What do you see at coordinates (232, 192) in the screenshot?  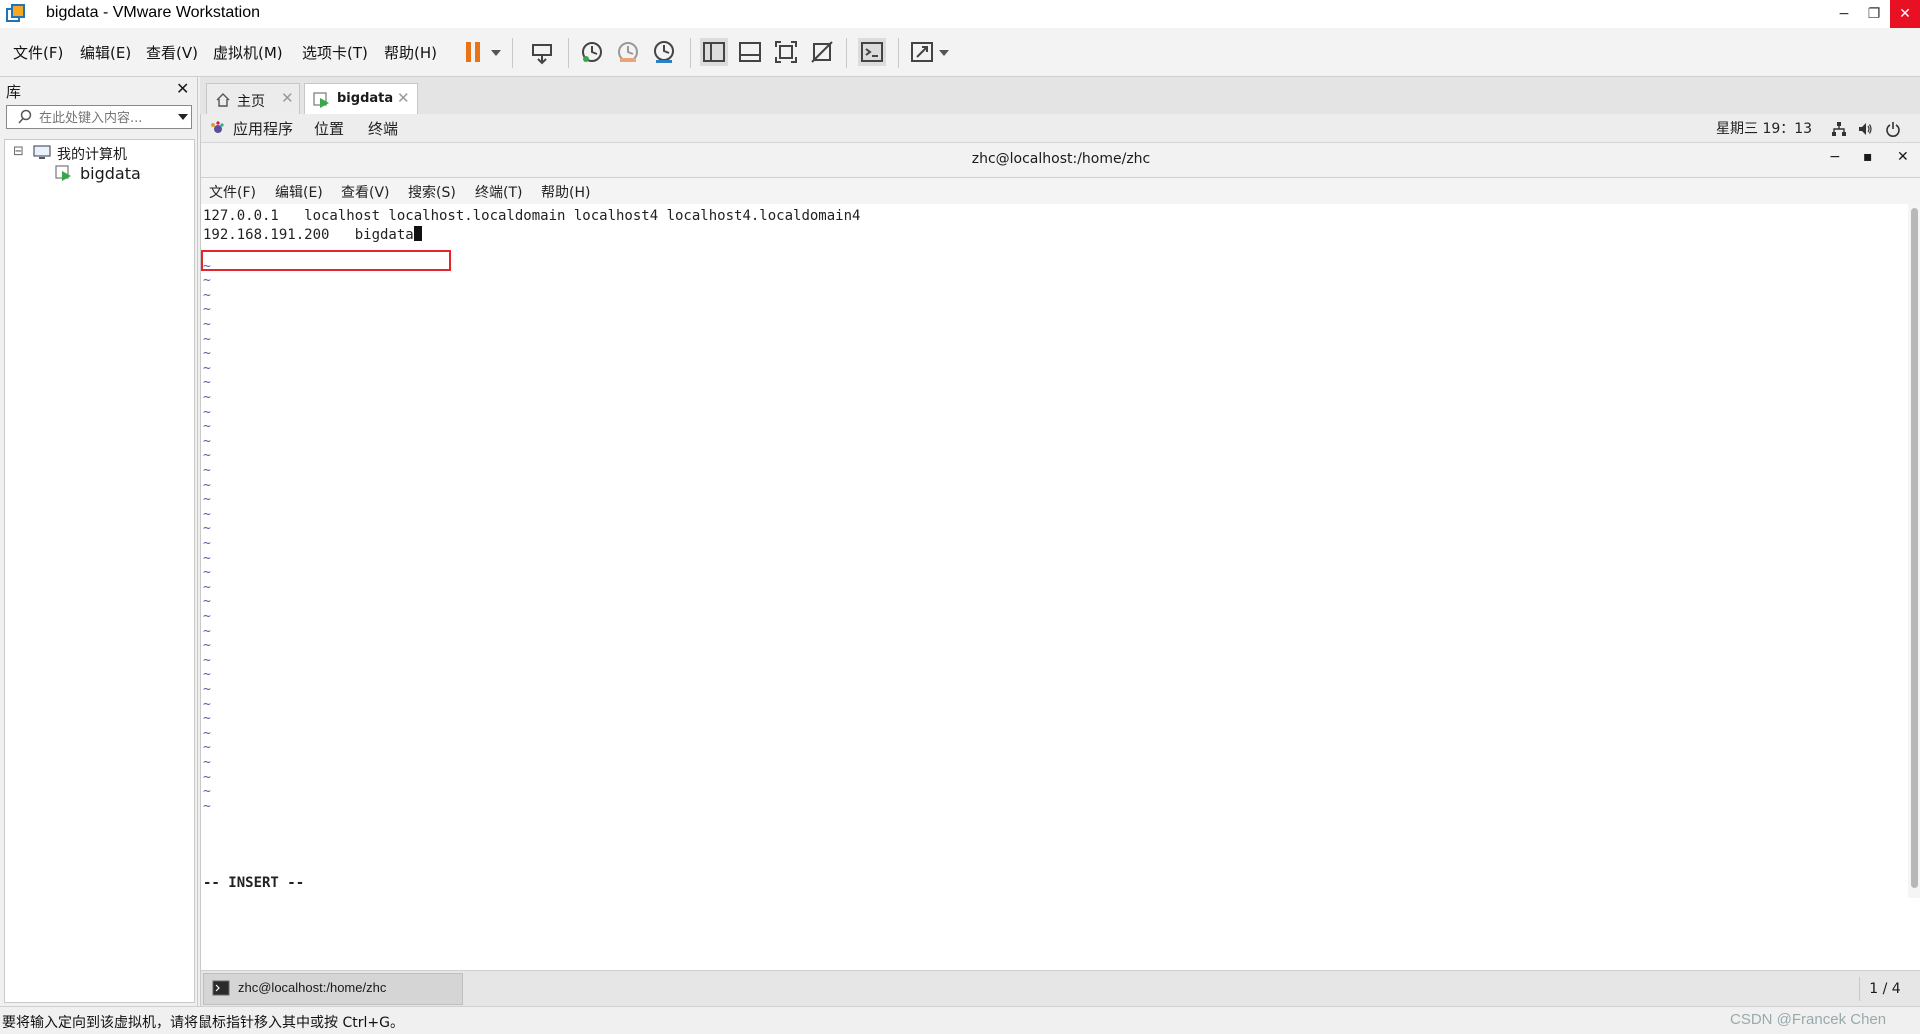 I see `terminal-menu-file: 文件(F)` at bounding box center [232, 192].